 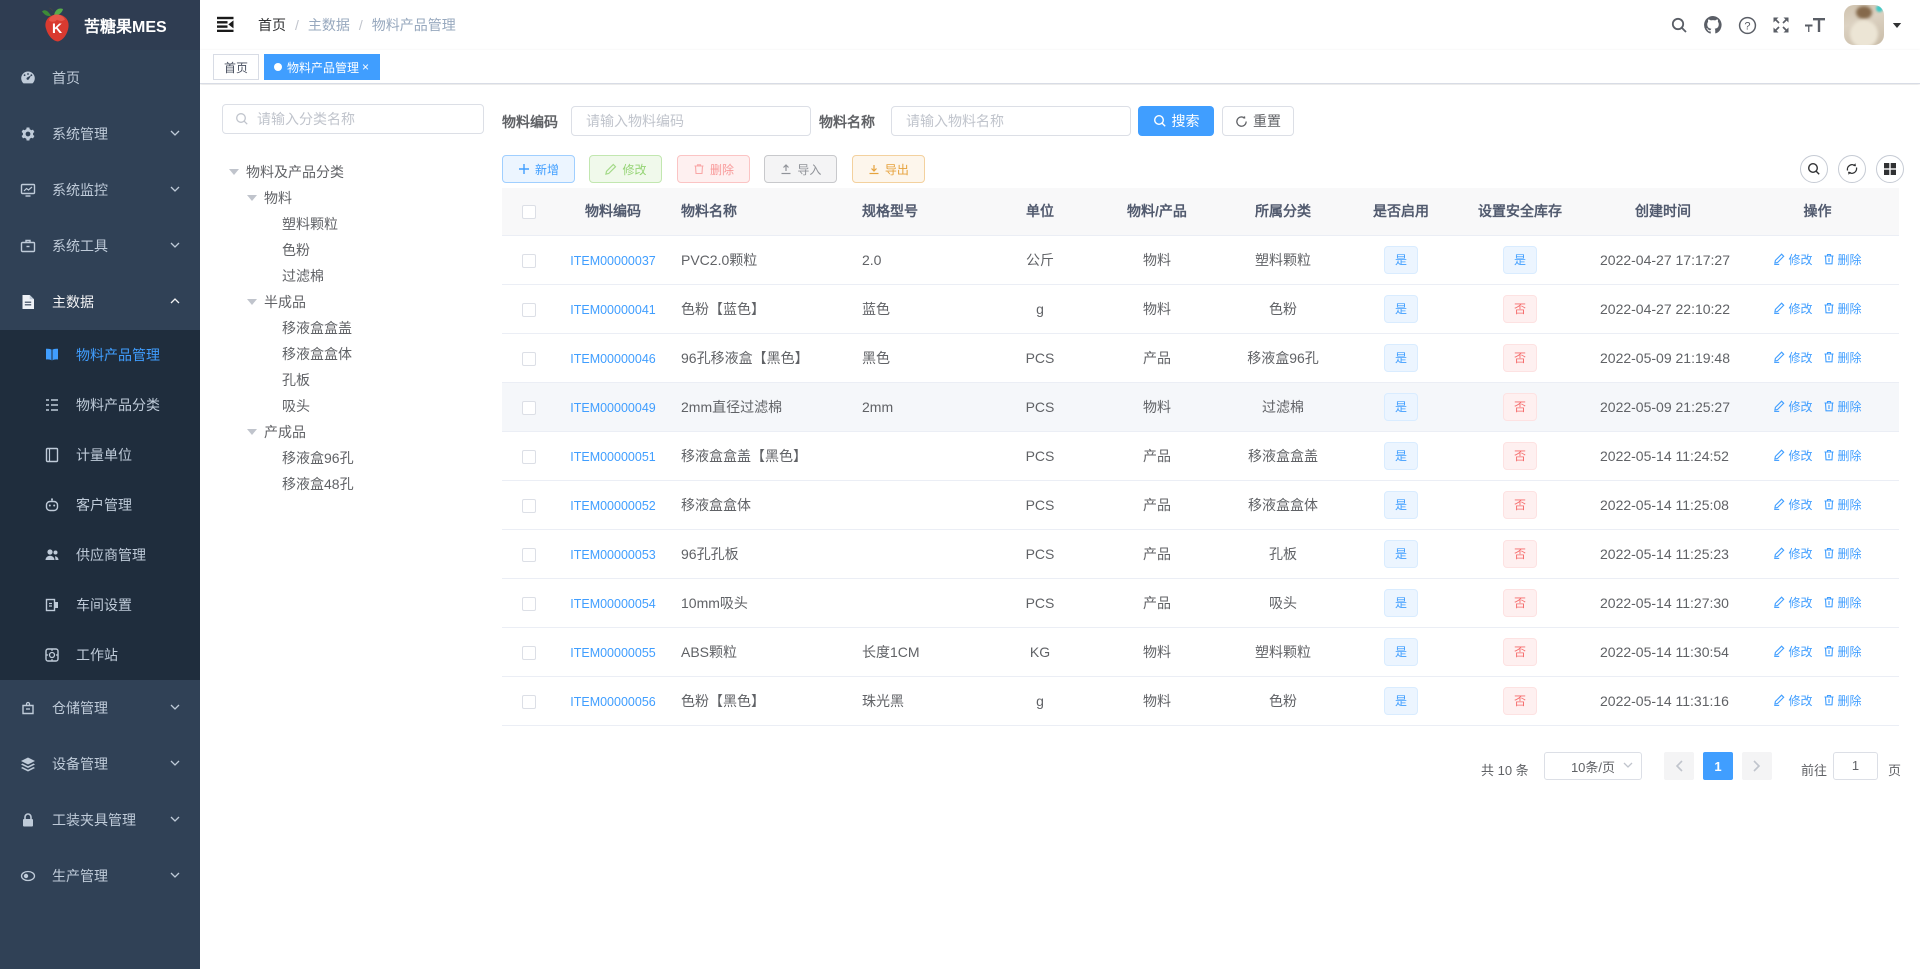 What do you see at coordinates (57, 28) in the screenshot?
I see `svg-text: K` at bounding box center [57, 28].